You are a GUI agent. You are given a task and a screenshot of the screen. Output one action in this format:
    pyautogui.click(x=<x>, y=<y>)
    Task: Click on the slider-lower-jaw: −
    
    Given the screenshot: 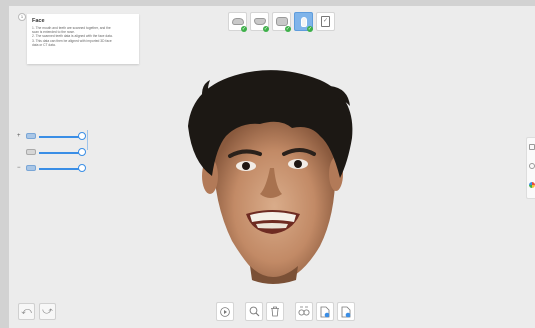 What is the action you would take?
    pyautogui.click(x=53, y=169)
    